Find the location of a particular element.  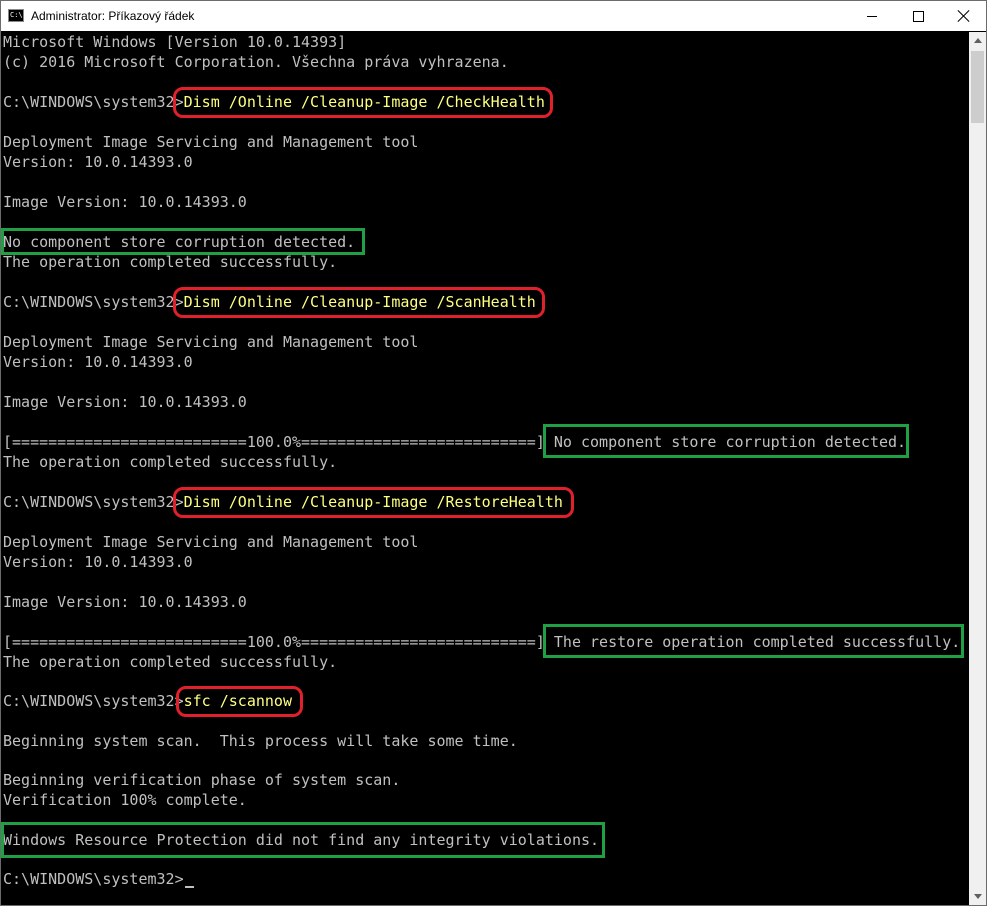

scroll-down-button is located at coordinates (977, 896).